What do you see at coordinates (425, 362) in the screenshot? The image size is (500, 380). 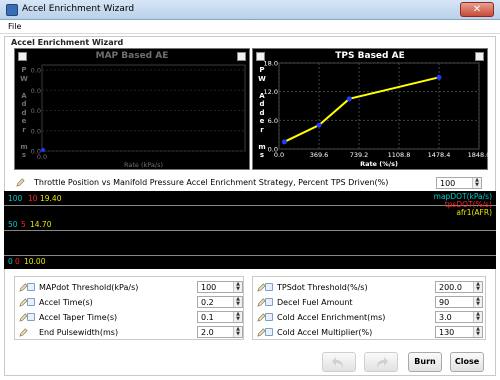 I see `burn-button: Burn` at bounding box center [425, 362].